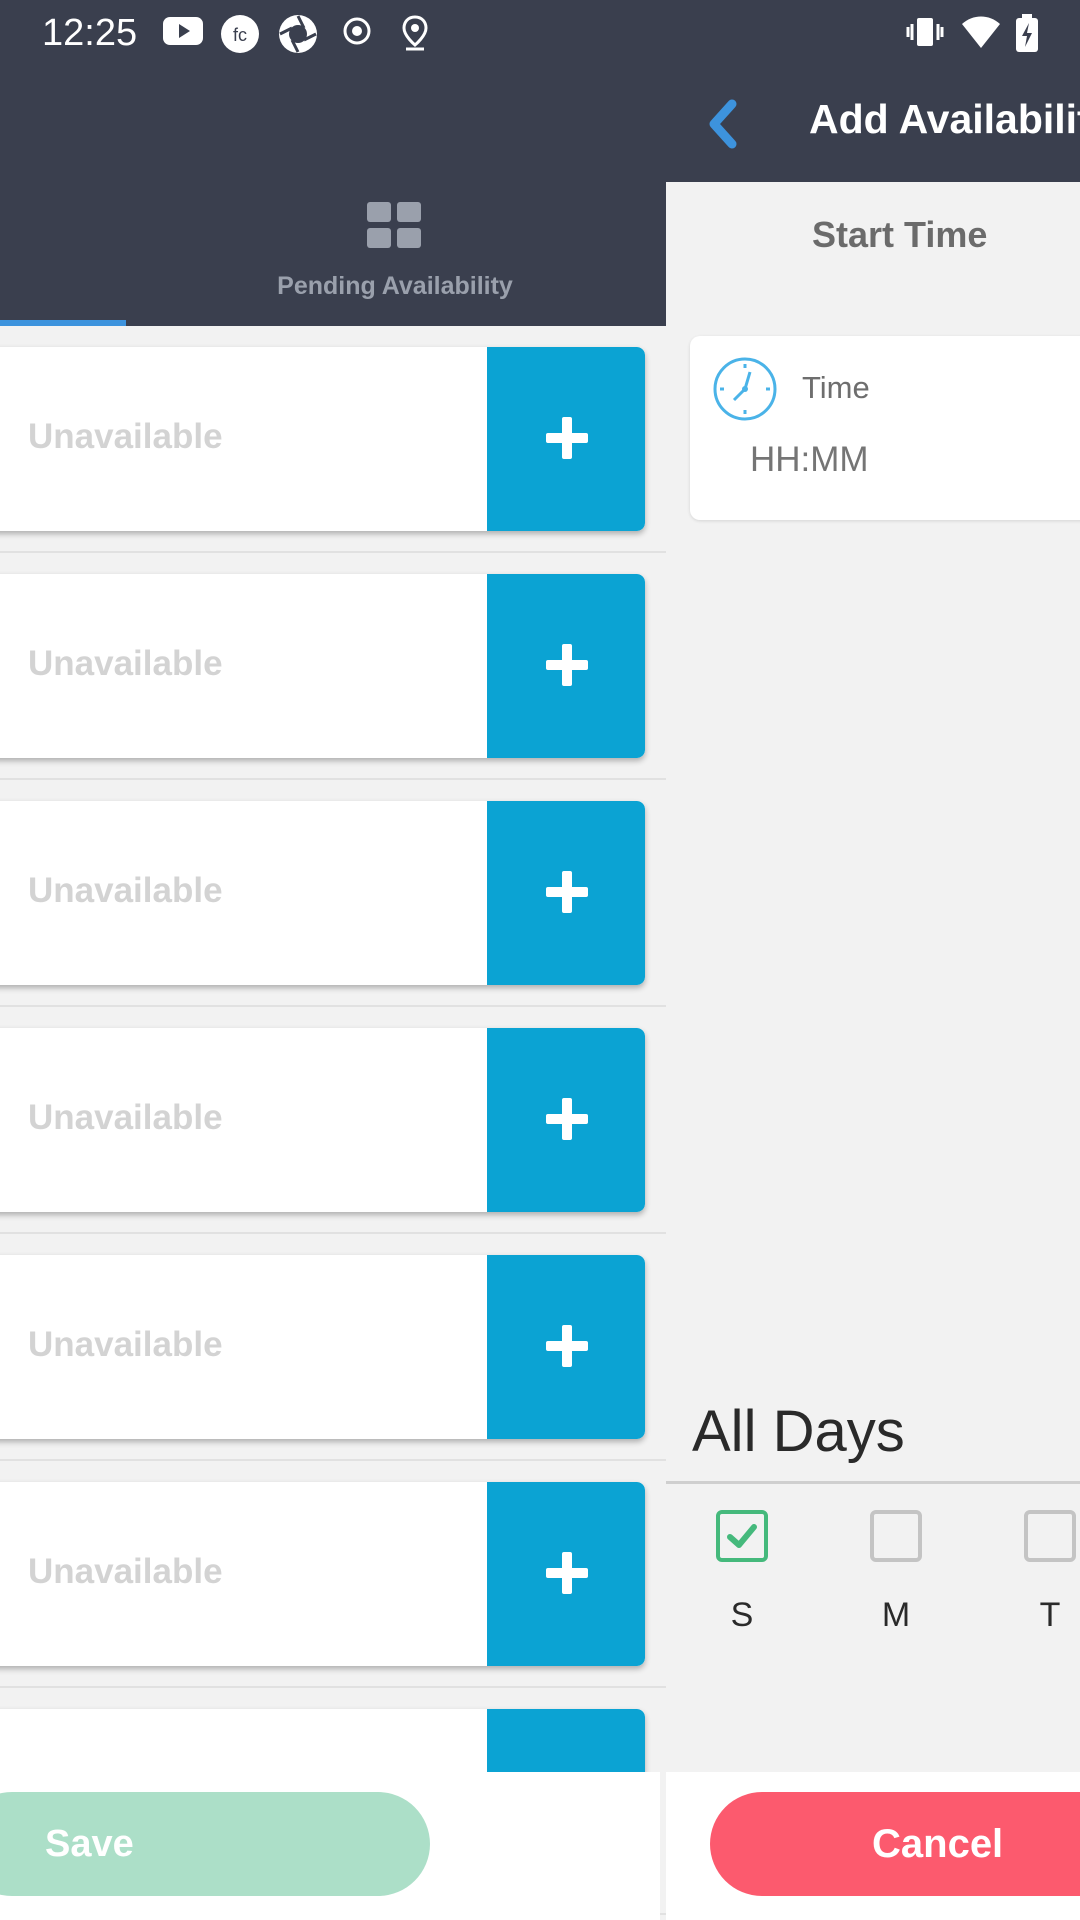 Image resolution: width=1080 pixels, height=1920 pixels. Describe the element at coordinates (873, 1482) in the screenshot. I see `divider` at that location.